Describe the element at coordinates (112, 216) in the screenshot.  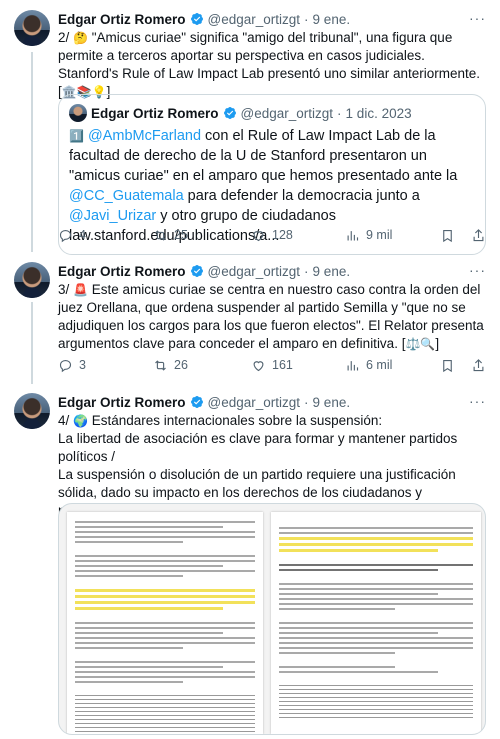
I see `mention-link: @Javi_Urizar` at that location.